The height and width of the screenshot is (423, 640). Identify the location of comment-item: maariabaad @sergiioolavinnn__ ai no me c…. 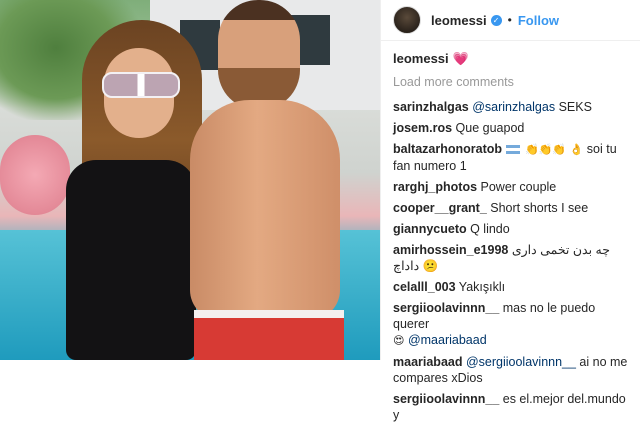
(510, 370).